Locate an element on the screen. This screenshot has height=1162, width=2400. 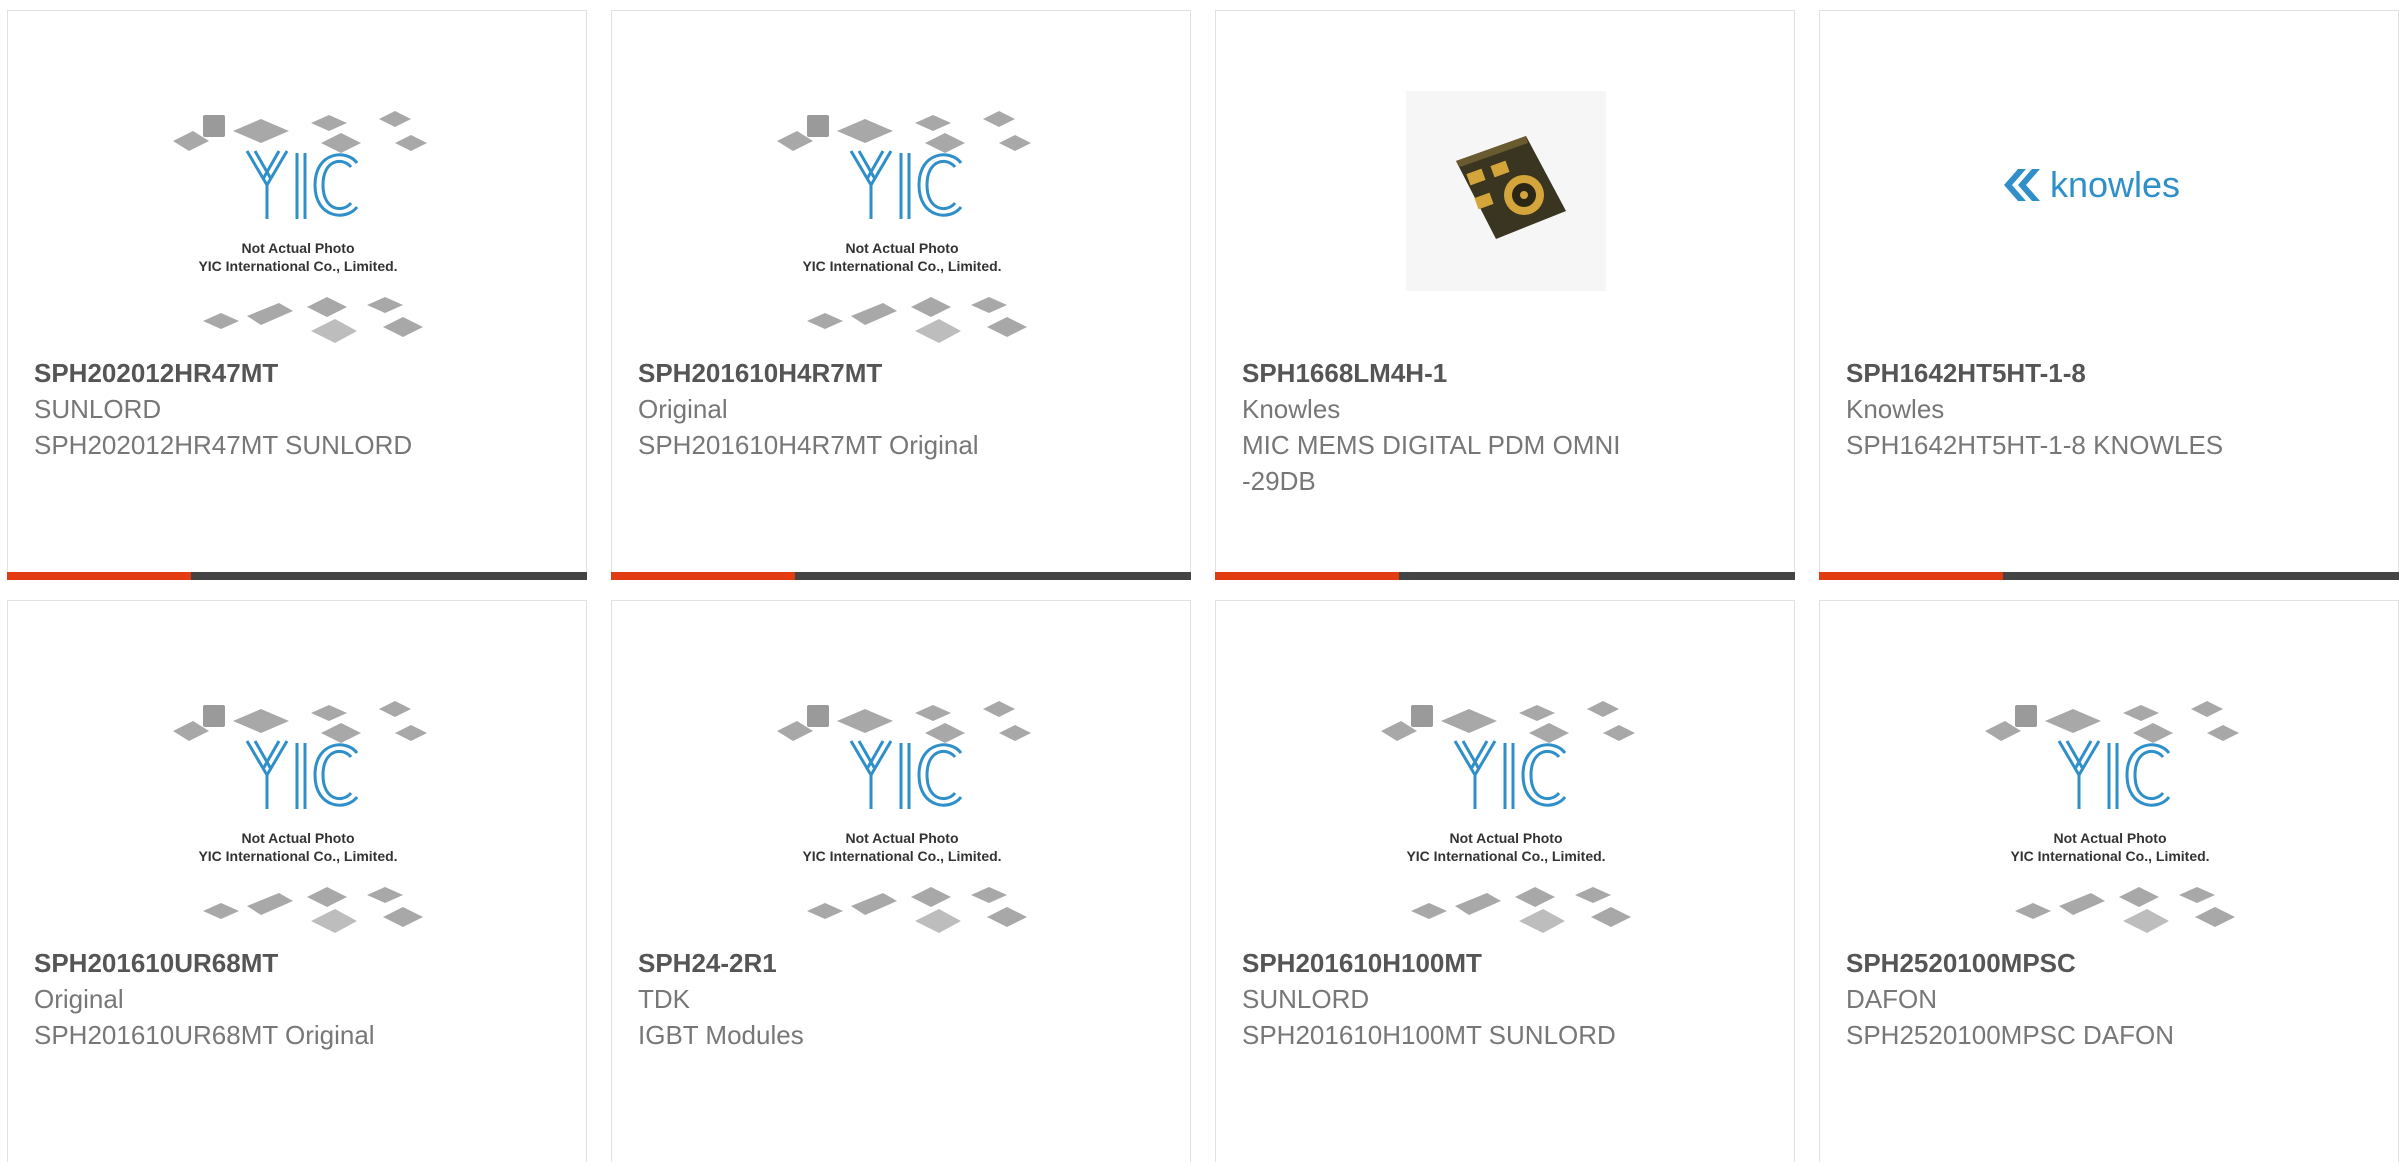
manufacturer: TDK is located at coordinates (664, 999).